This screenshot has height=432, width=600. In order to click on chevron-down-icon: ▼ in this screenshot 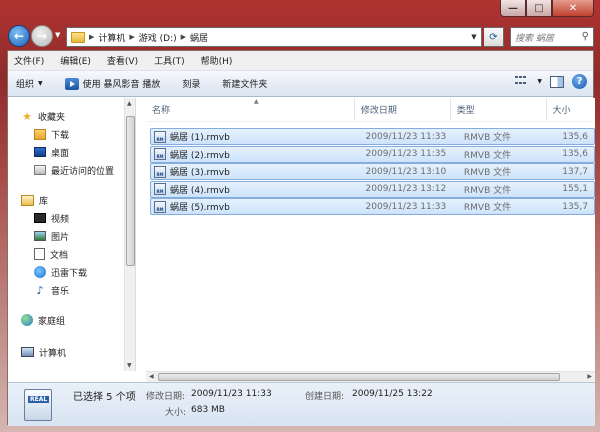, I will do `click(40, 83)`.